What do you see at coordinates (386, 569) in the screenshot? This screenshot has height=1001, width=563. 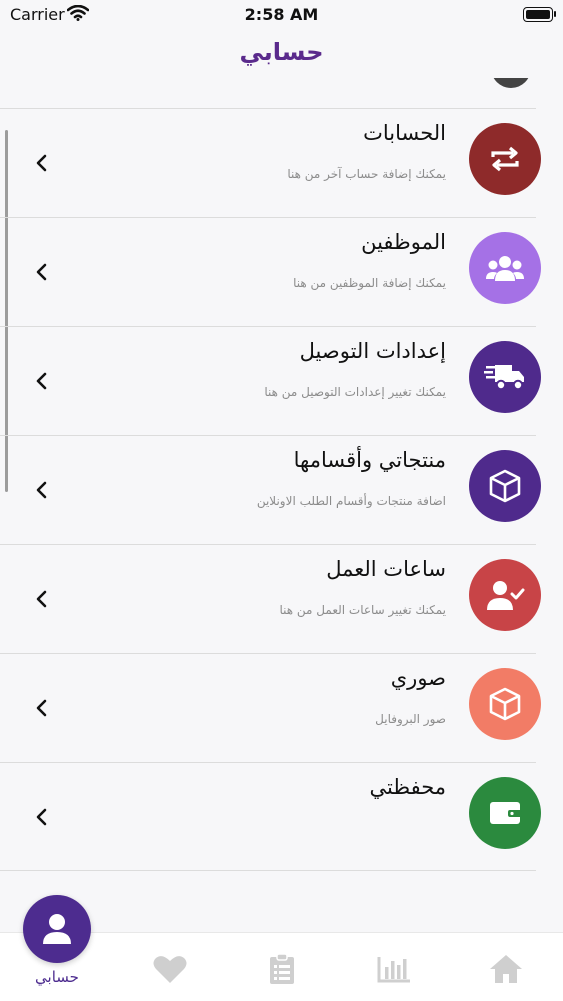 I see `menu-item-title: ساعات العمل` at bounding box center [386, 569].